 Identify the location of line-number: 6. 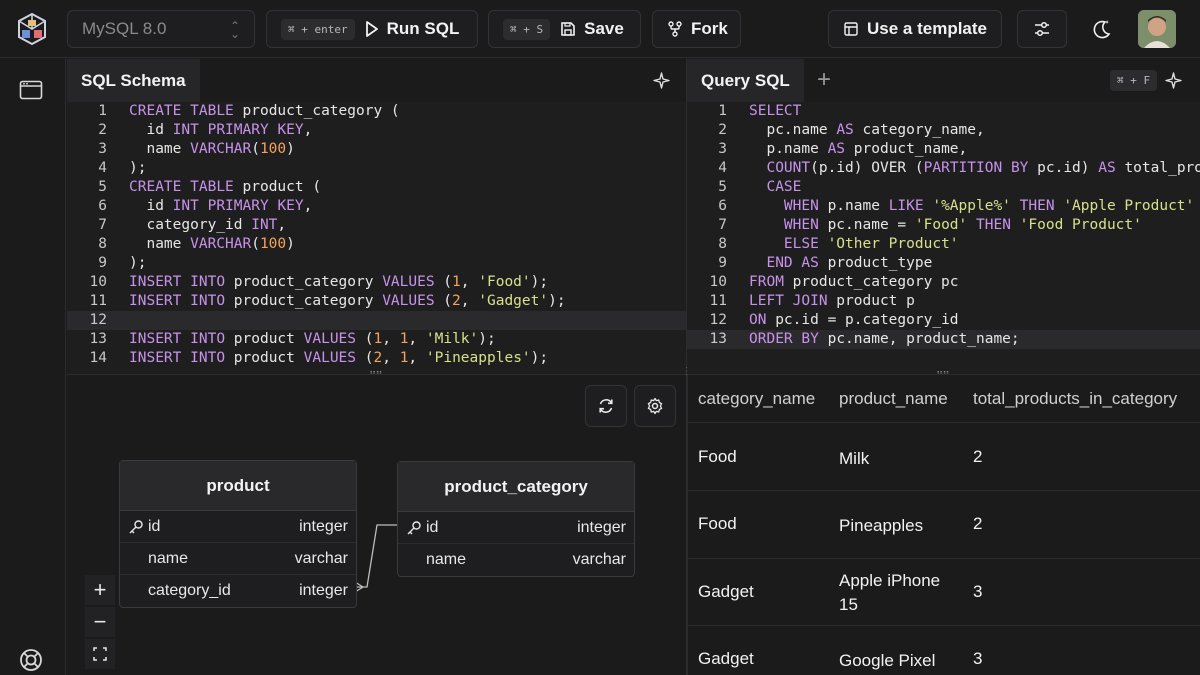
(722, 206).